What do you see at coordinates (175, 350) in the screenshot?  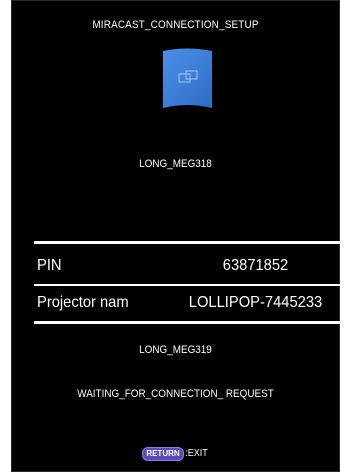 I see `peer-device-name: LONG_MEG319` at bounding box center [175, 350].